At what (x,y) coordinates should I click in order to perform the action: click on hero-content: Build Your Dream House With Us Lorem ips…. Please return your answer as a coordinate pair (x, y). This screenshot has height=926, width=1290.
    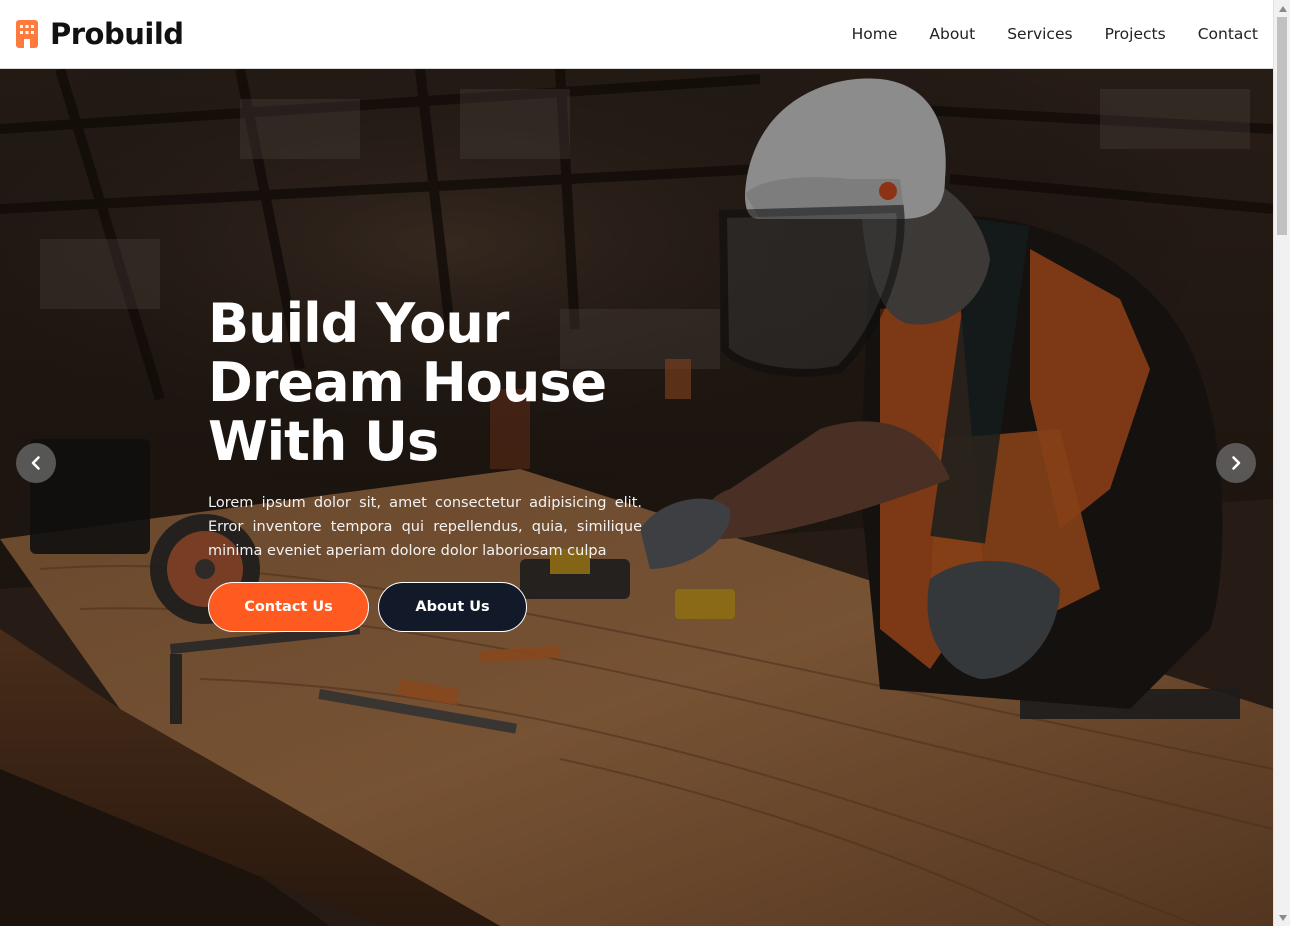
    Looking at the image, I should click on (425, 463).